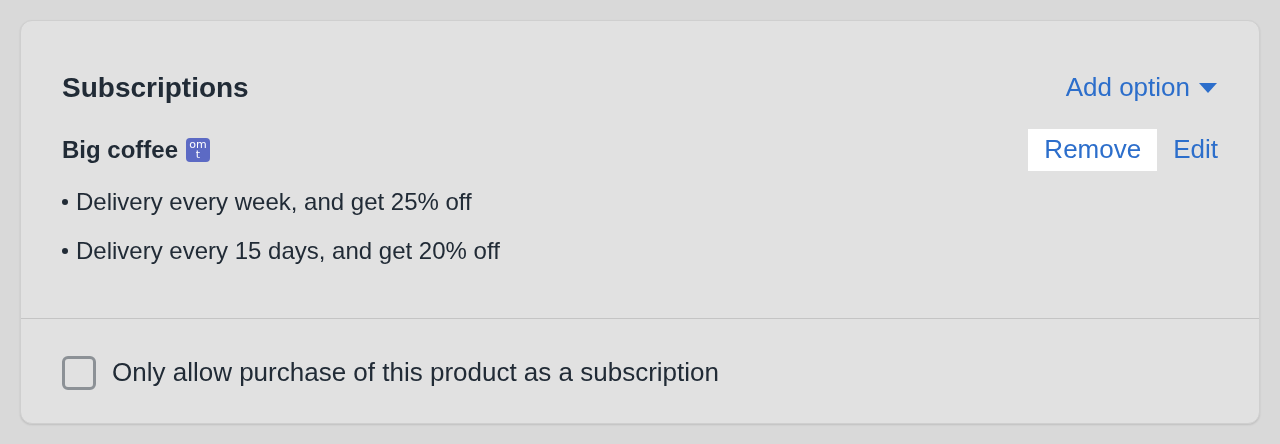 The image size is (1280, 444). I want to click on card-title: Subscriptions, so click(155, 88).